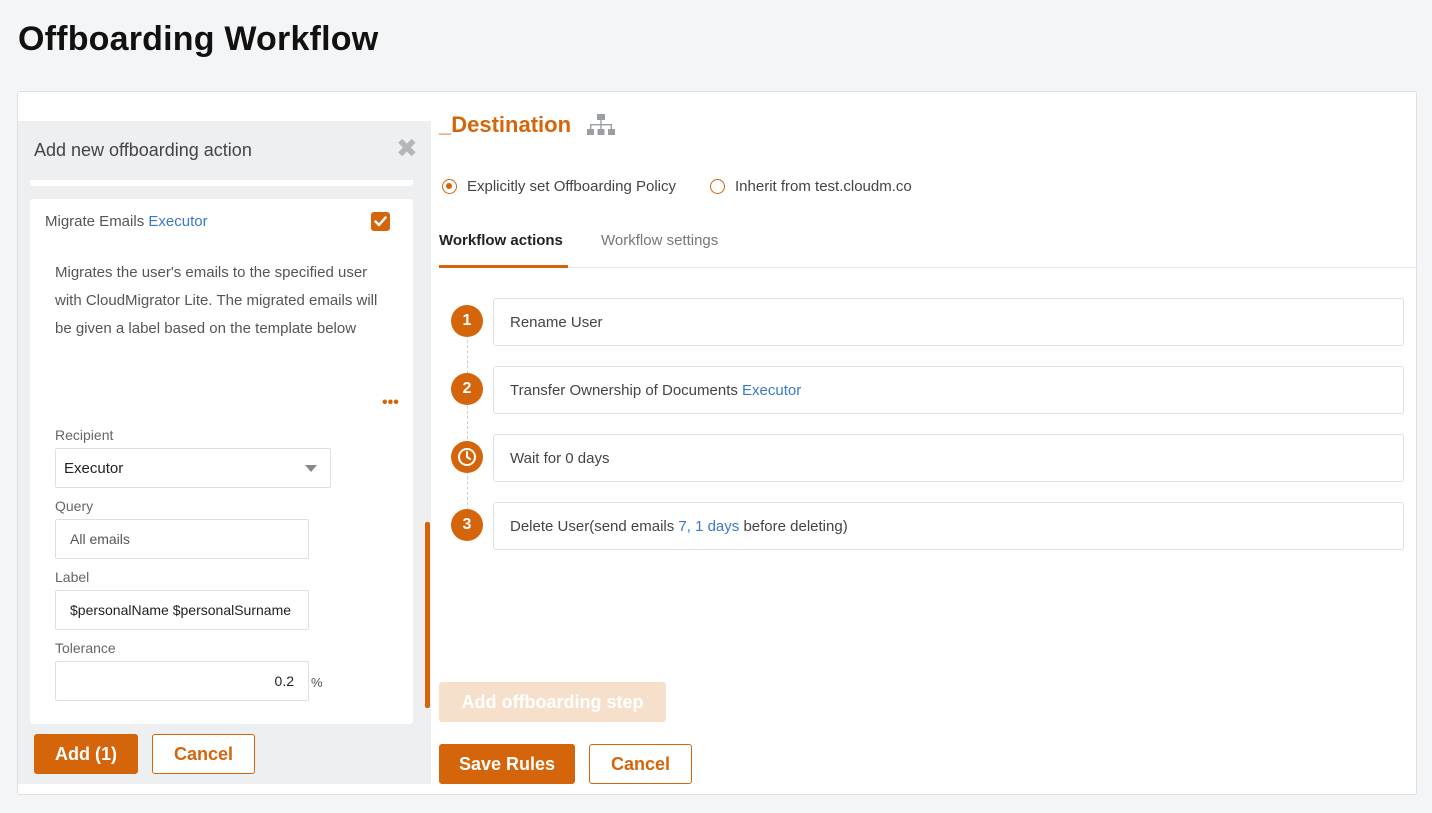  Describe the element at coordinates (507, 764) in the screenshot. I see `save-rules-button: Save Rules` at that location.